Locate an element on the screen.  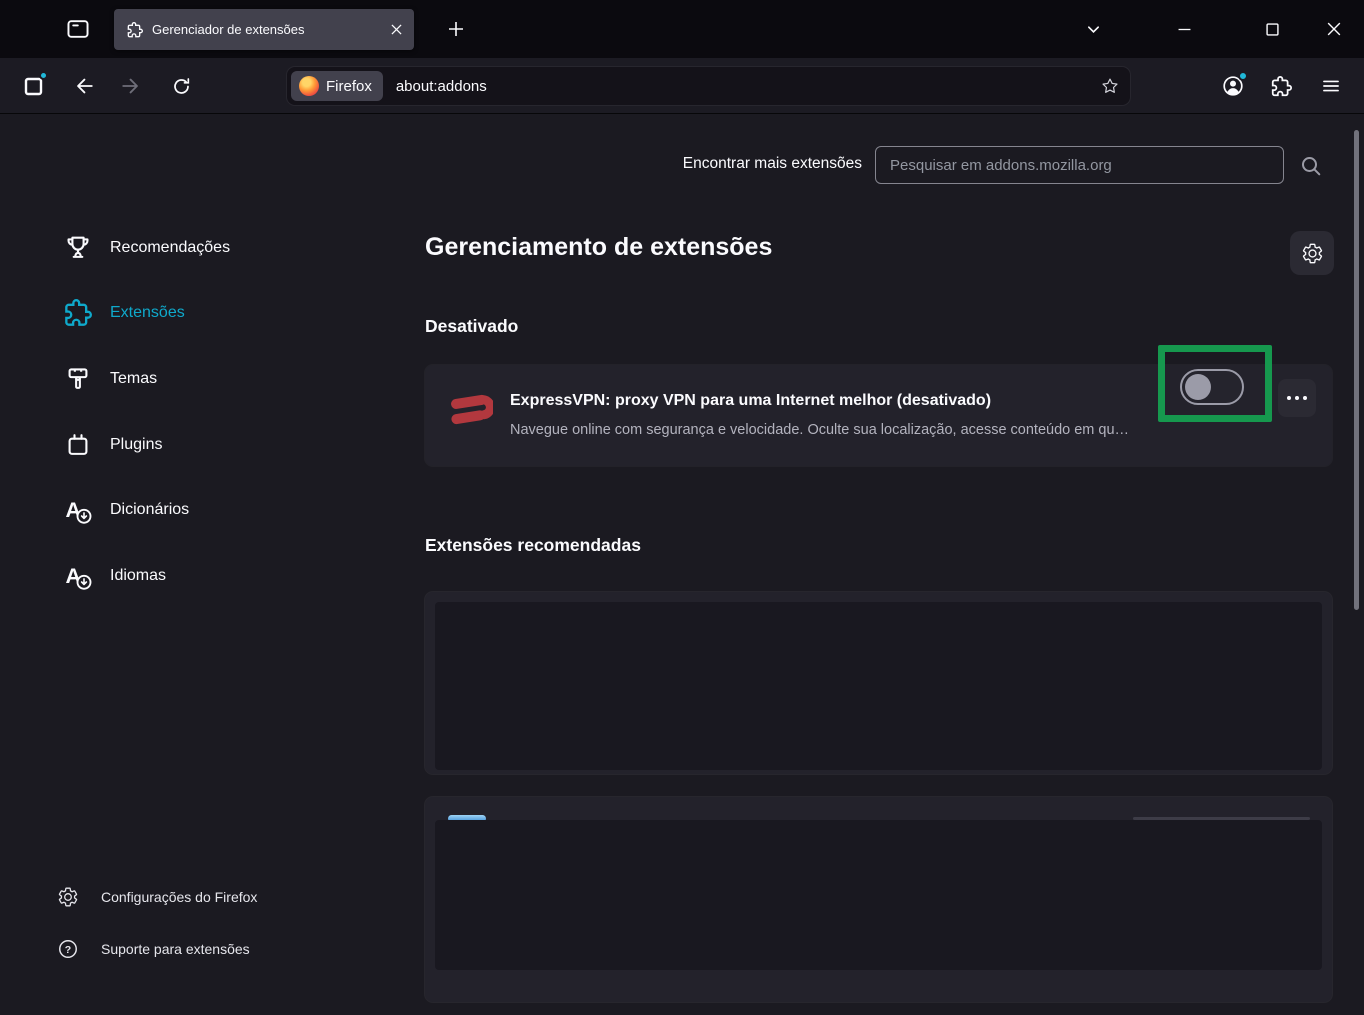
sidebar-footer-label: Configurações do Firefox is located at coordinates (179, 897).